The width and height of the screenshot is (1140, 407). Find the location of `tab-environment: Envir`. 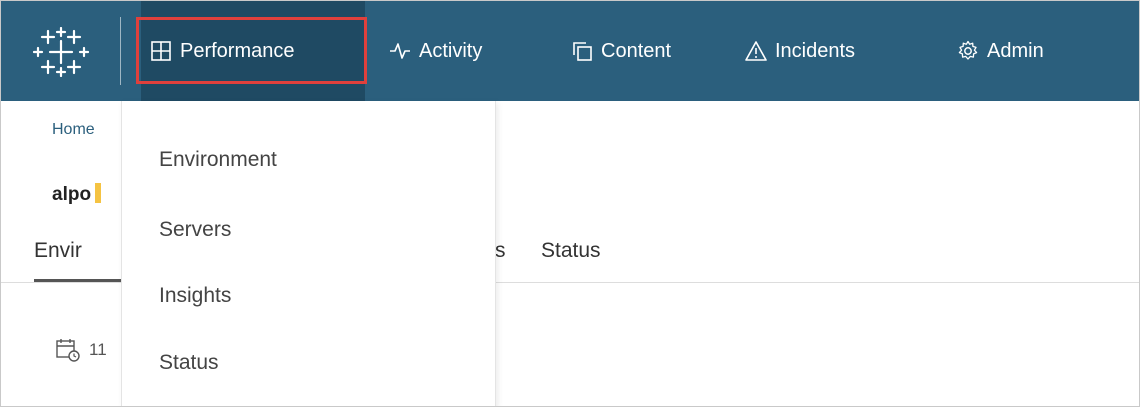

tab-environment: Envir is located at coordinates (58, 251).